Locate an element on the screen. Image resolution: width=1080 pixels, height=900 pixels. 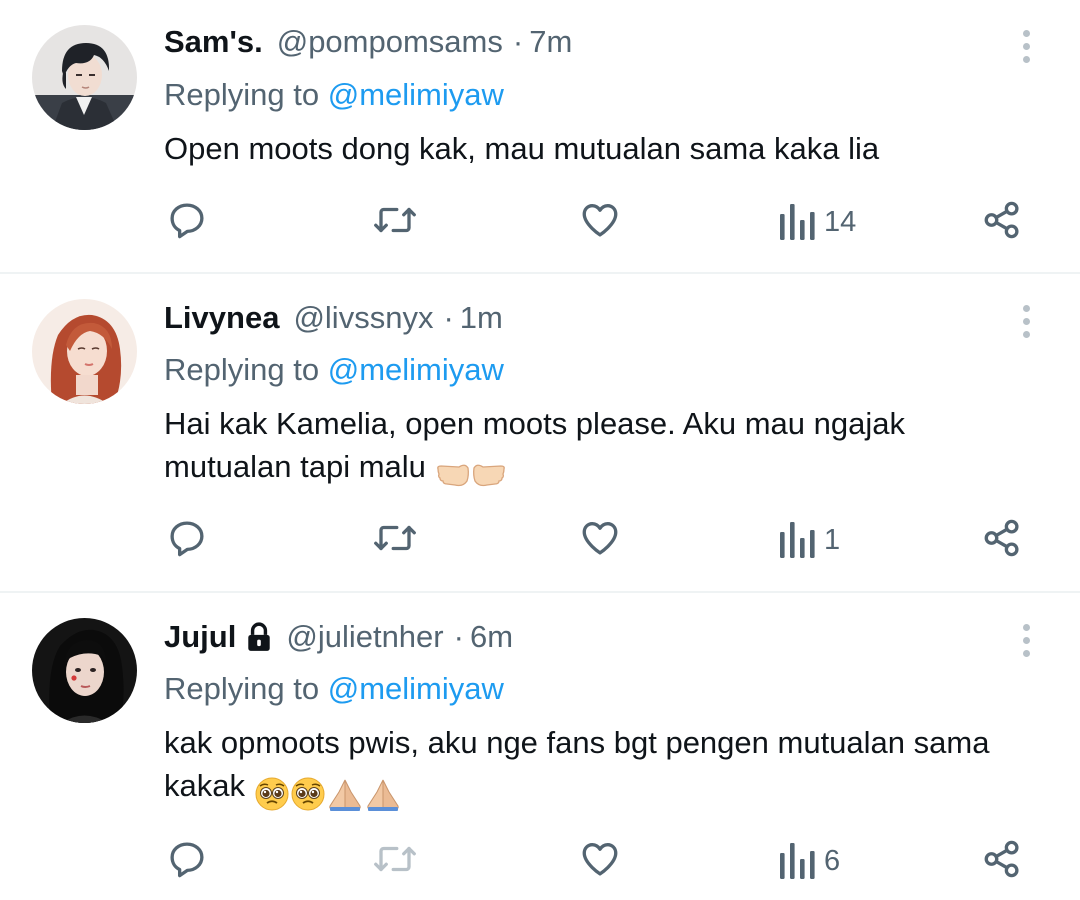
view-count: 1 is located at coordinates (832, 539).